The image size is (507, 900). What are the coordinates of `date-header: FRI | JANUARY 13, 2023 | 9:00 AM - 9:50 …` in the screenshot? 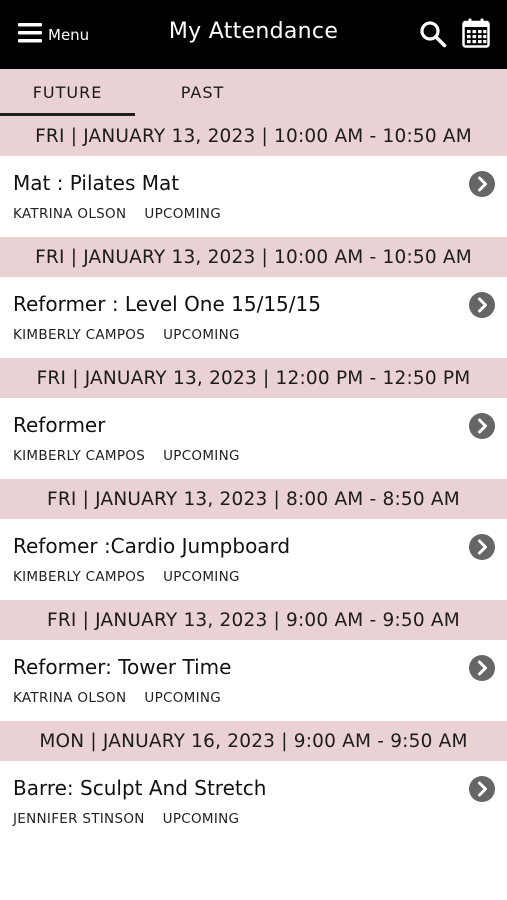 It's located at (253, 620).